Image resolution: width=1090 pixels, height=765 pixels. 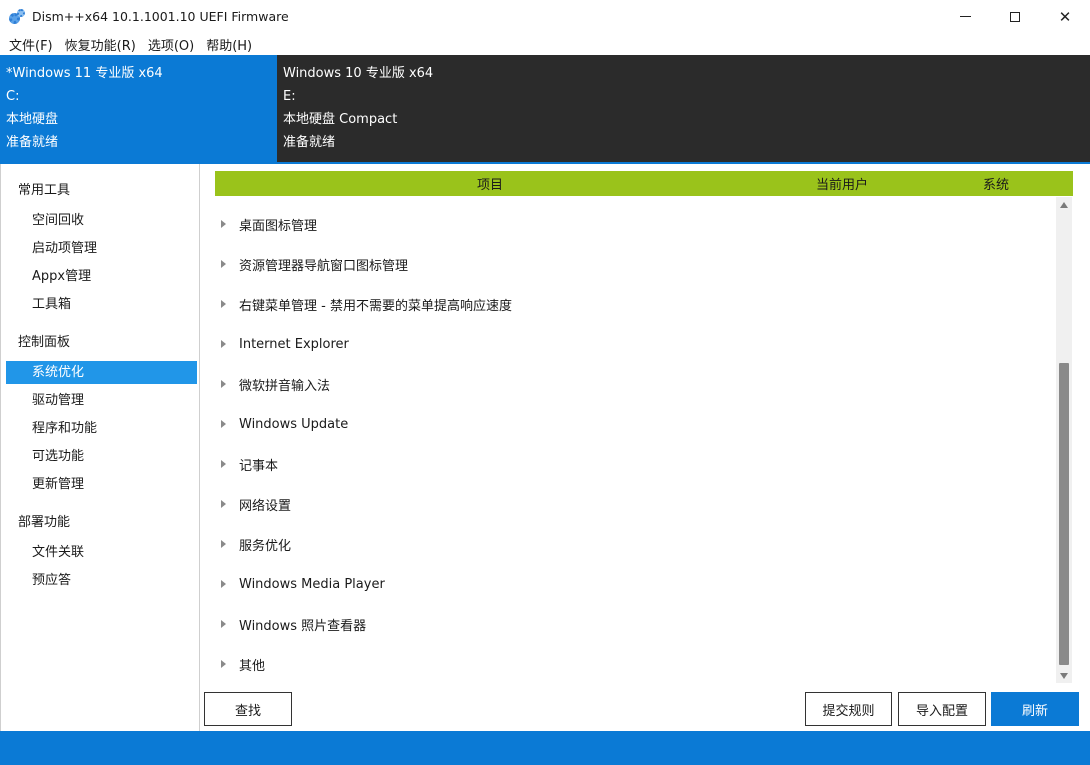 What do you see at coordinates (312, 584) in the screenshot?
I see `list-item-label: Windows Media Player` at bounding box center [312, 584].